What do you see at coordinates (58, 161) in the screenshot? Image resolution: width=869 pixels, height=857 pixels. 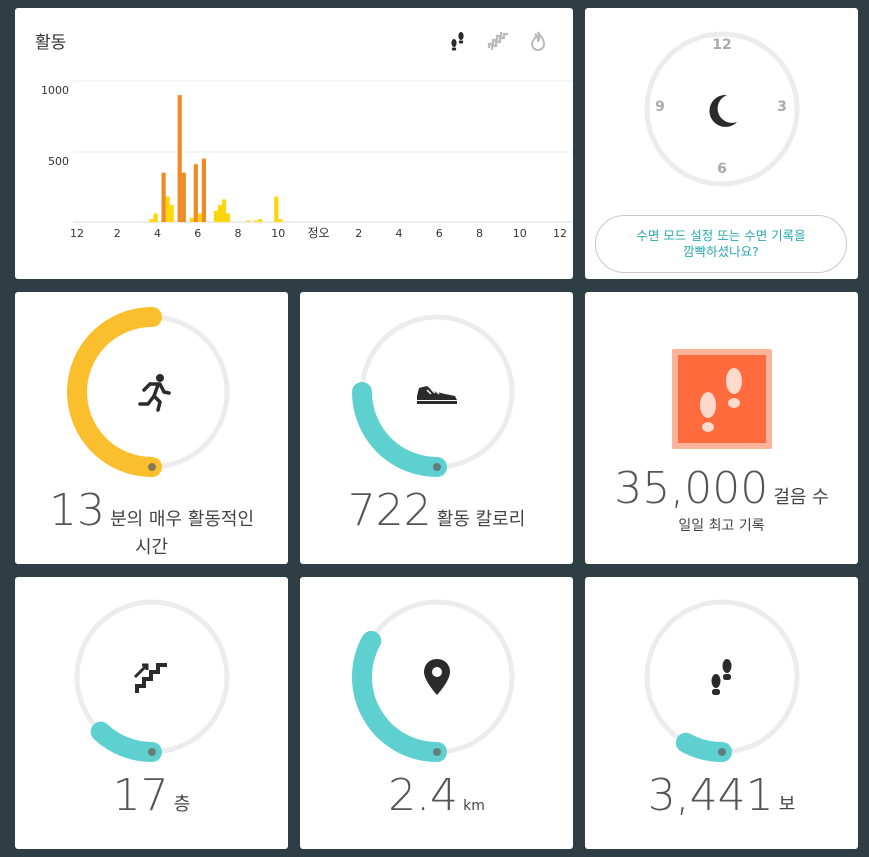 I see `y-tick-label: 500` at bounding box center [58, 161].